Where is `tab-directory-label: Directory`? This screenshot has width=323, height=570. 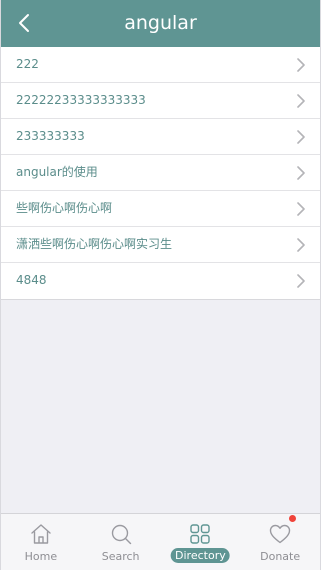 tab-directory-label: Directory is located at coordinates (200, 555).